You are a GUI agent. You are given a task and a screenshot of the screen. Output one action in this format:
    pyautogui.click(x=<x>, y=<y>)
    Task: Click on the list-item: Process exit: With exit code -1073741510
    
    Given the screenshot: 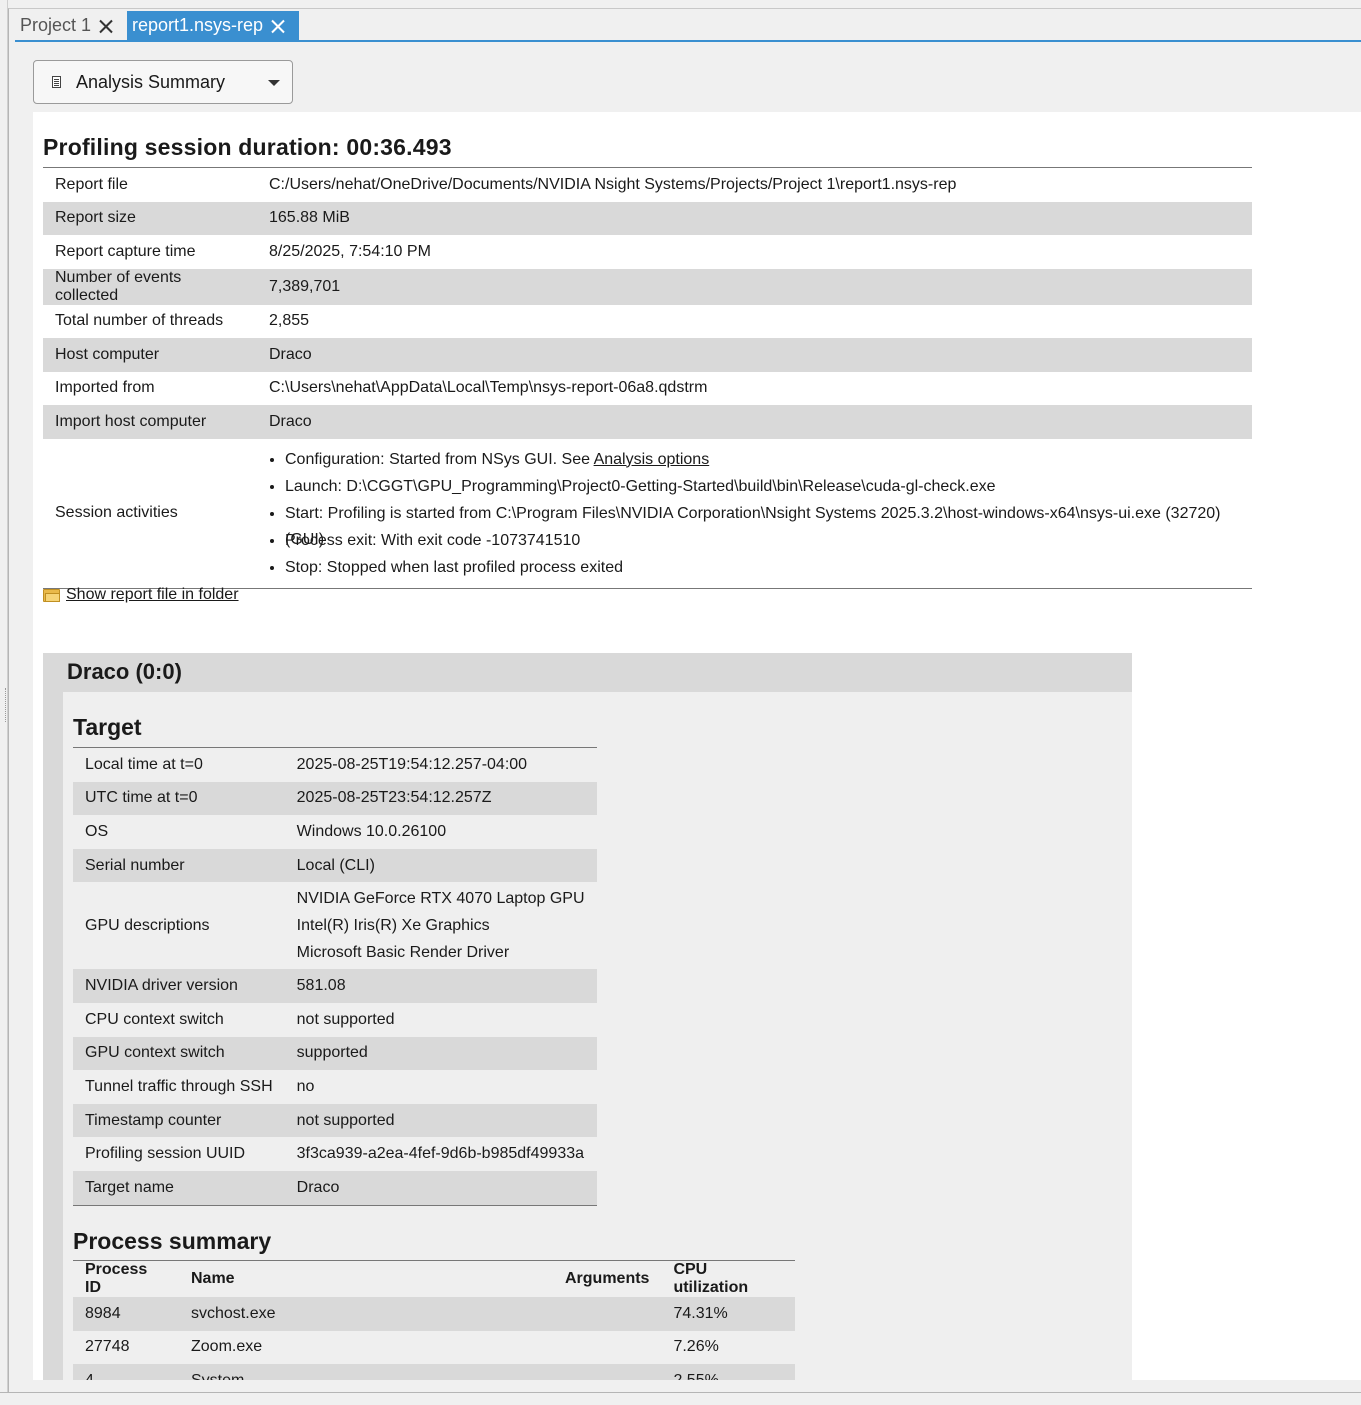 What is the action you would take?
    pyautogui.click(x=762, y=541)
    